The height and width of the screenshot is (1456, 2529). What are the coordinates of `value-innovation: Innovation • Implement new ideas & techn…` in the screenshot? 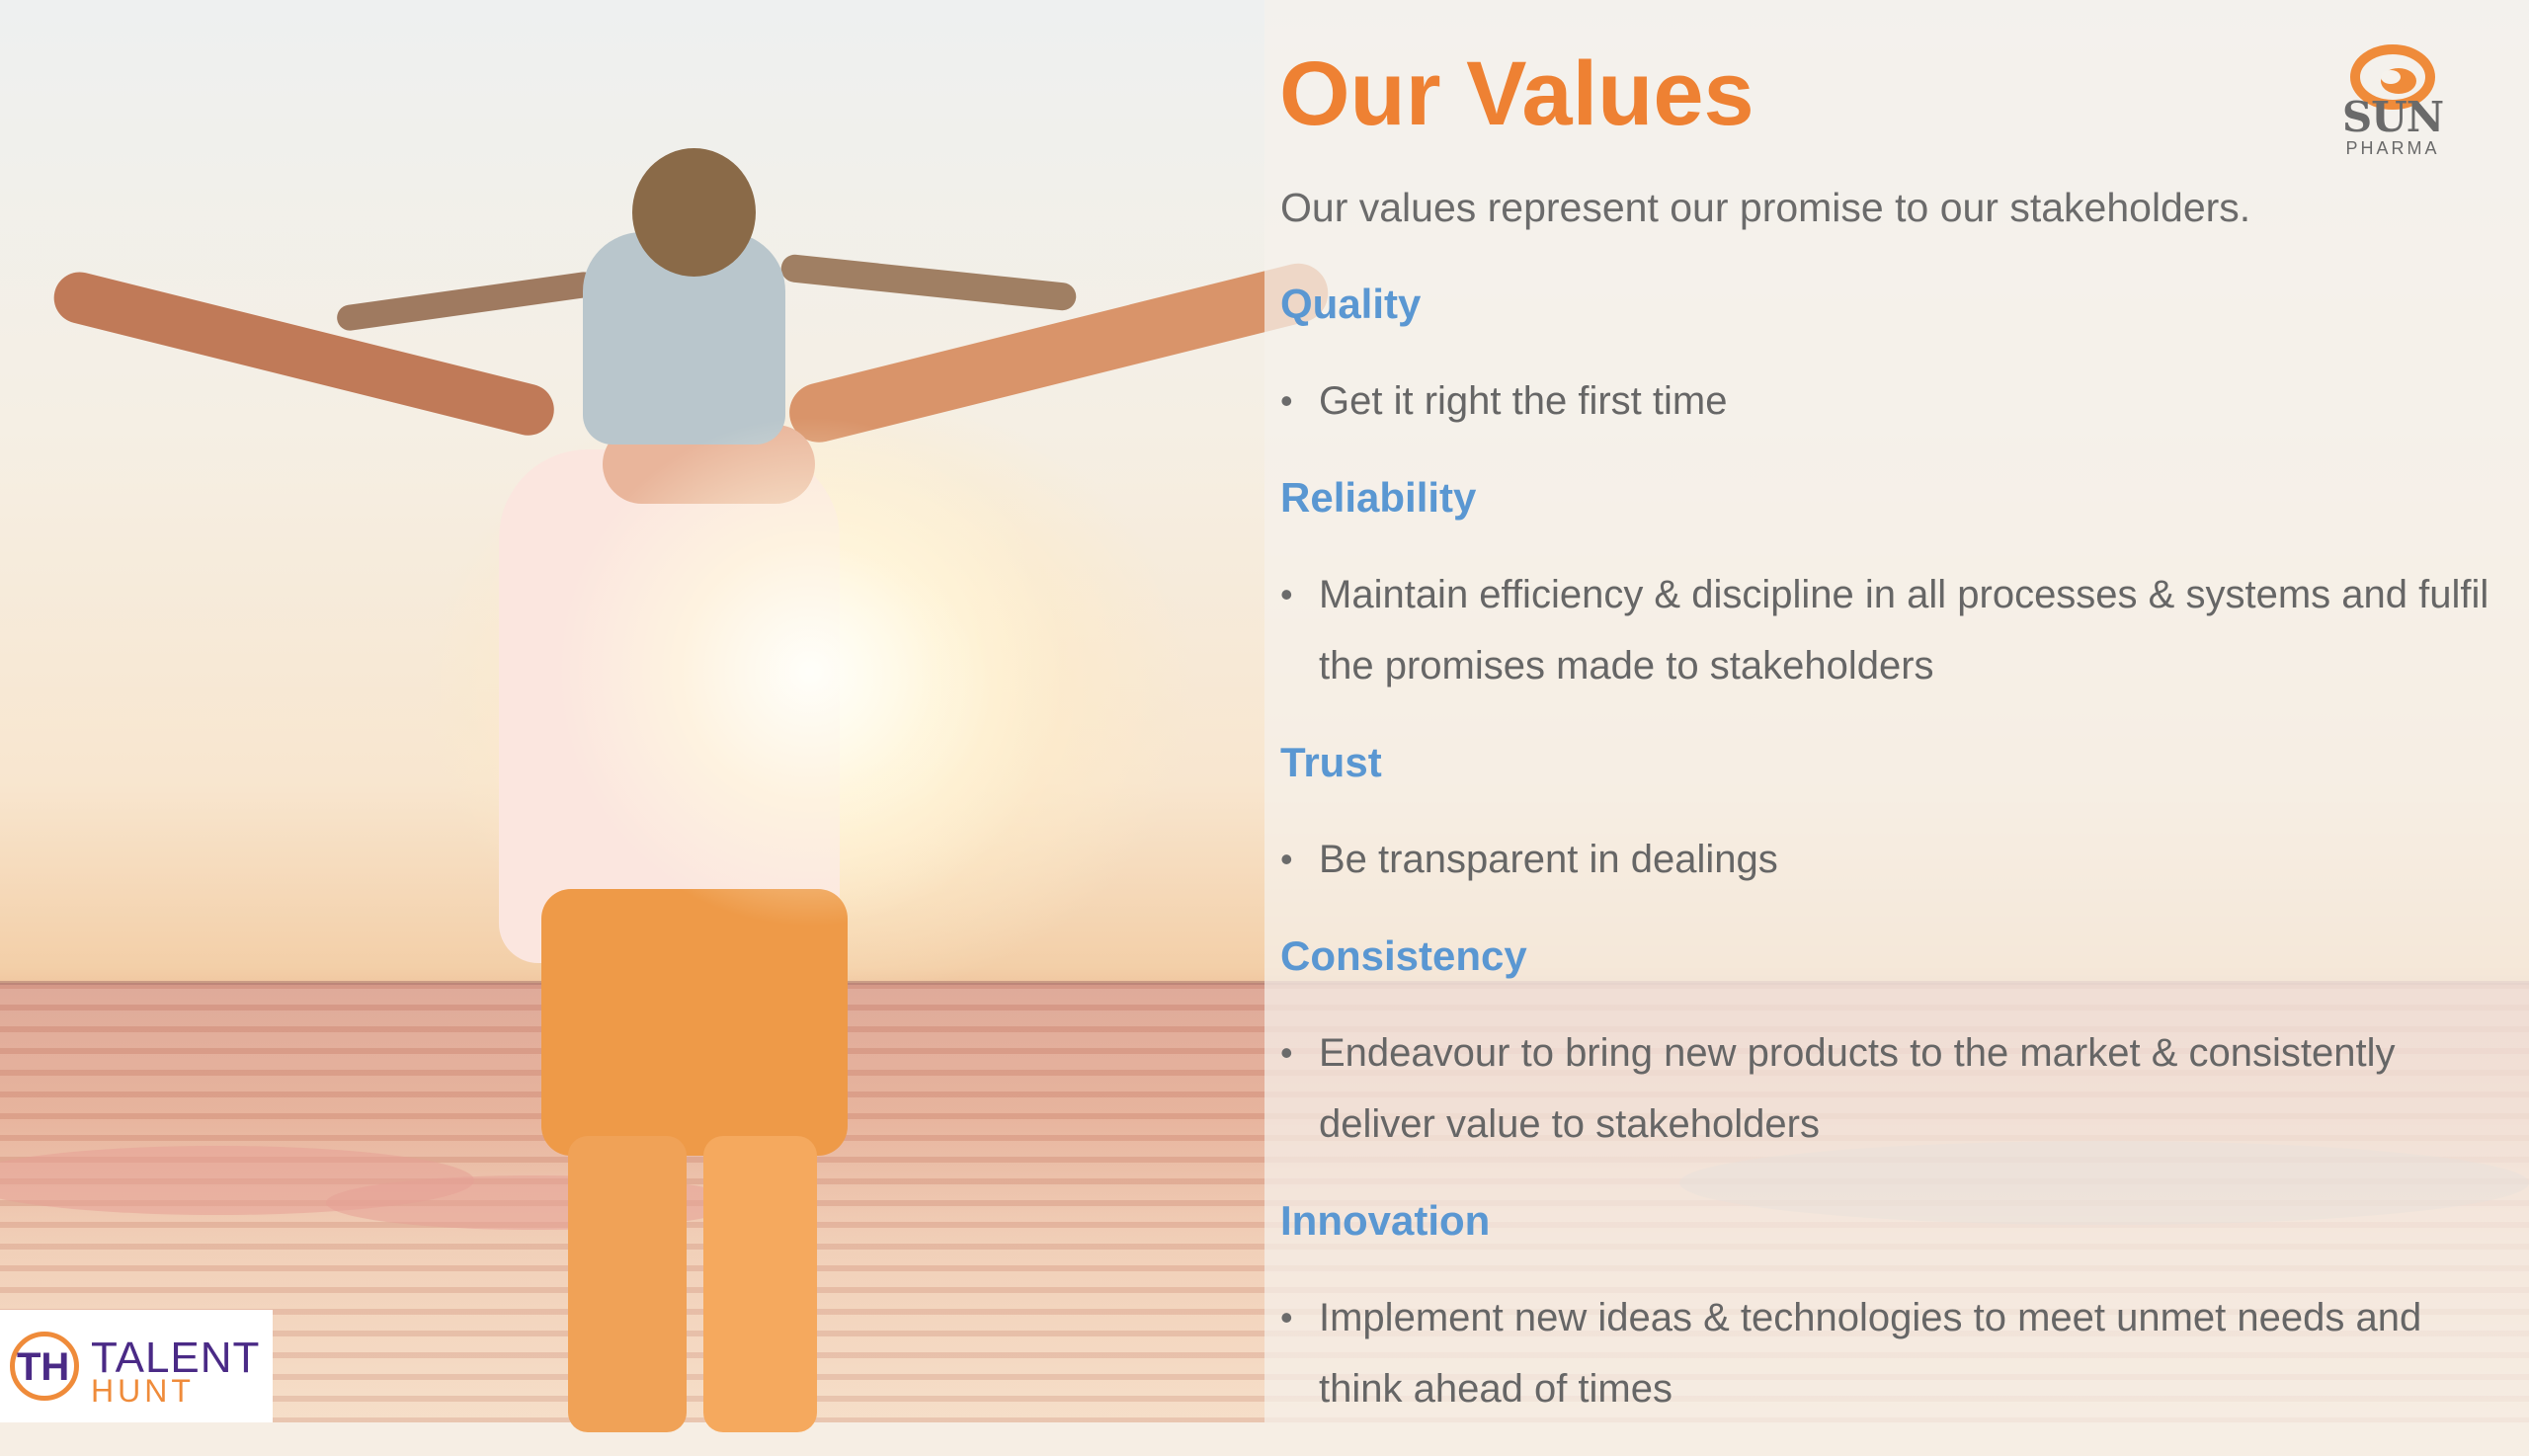 It's located at (1892, 1307).